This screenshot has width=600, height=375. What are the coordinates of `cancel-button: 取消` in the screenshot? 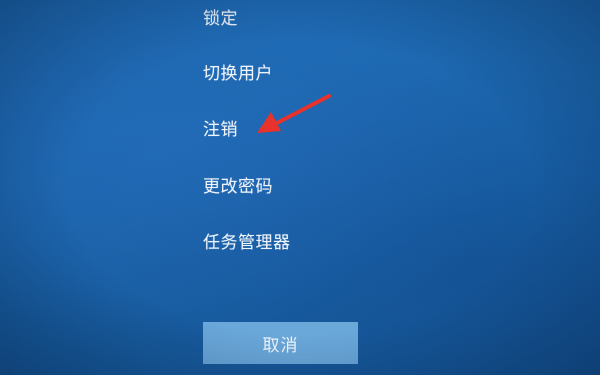 It's located at (280, 343).